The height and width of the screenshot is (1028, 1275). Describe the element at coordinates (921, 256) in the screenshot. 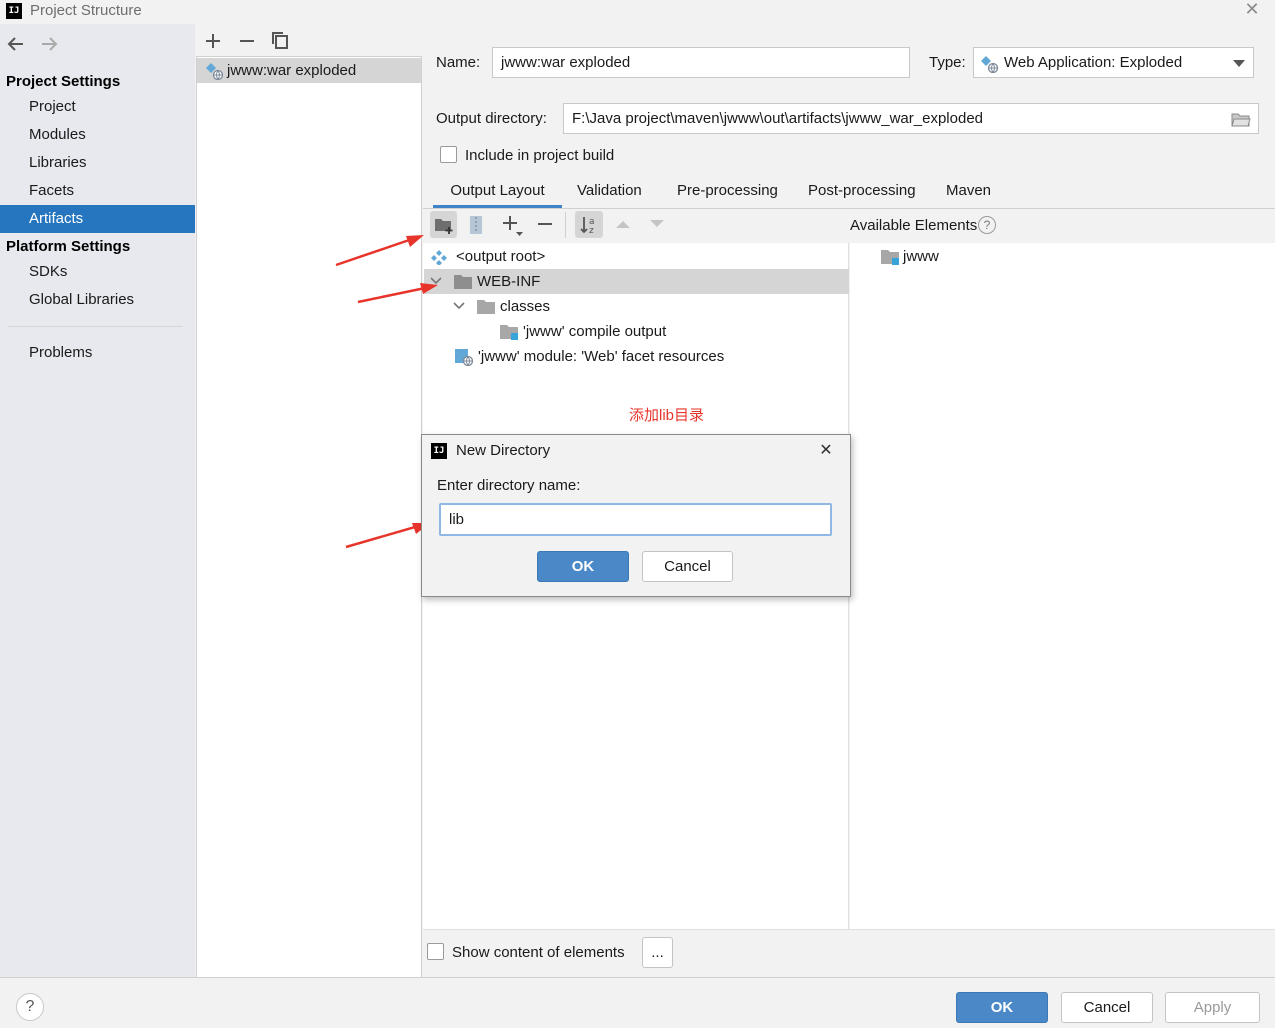

I see `available-item-jwww: jwww` at that location.